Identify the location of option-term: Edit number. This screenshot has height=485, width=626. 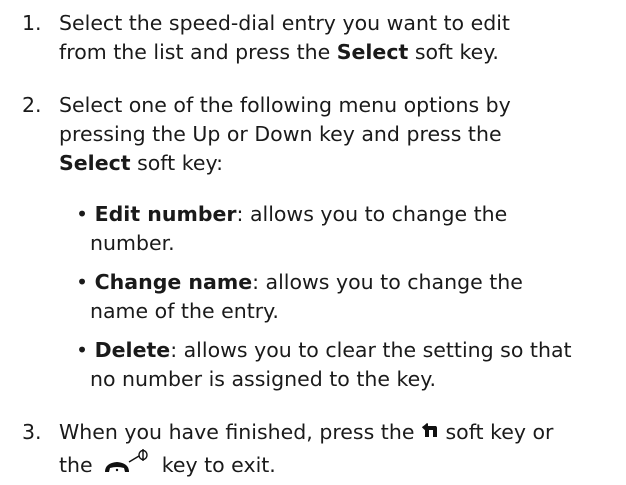
(165, 214).